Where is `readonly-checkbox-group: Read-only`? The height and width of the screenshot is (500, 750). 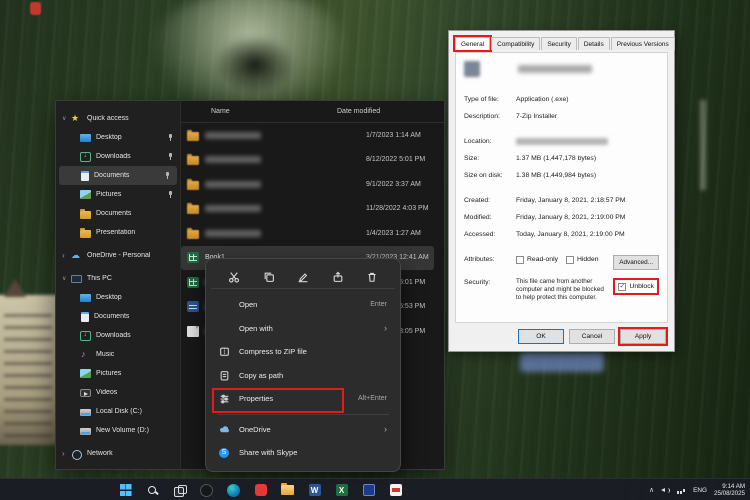
readonly-checkbox-group: Read-only is located at coordinates (537, 259).